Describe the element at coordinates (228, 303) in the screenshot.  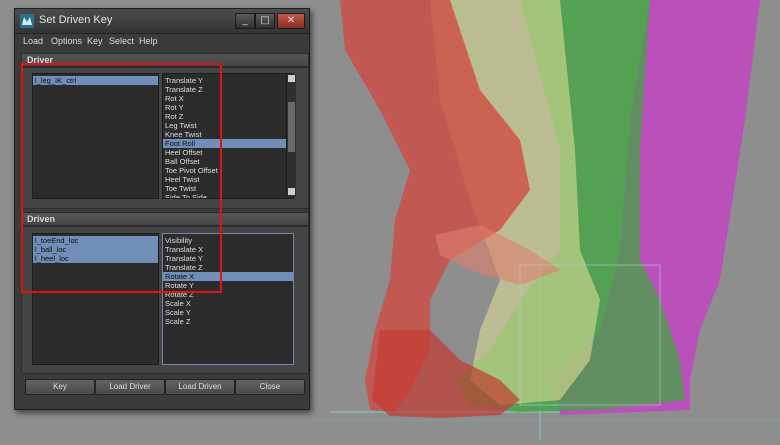
I see `driven-attribute-item: Scale X` at that location.